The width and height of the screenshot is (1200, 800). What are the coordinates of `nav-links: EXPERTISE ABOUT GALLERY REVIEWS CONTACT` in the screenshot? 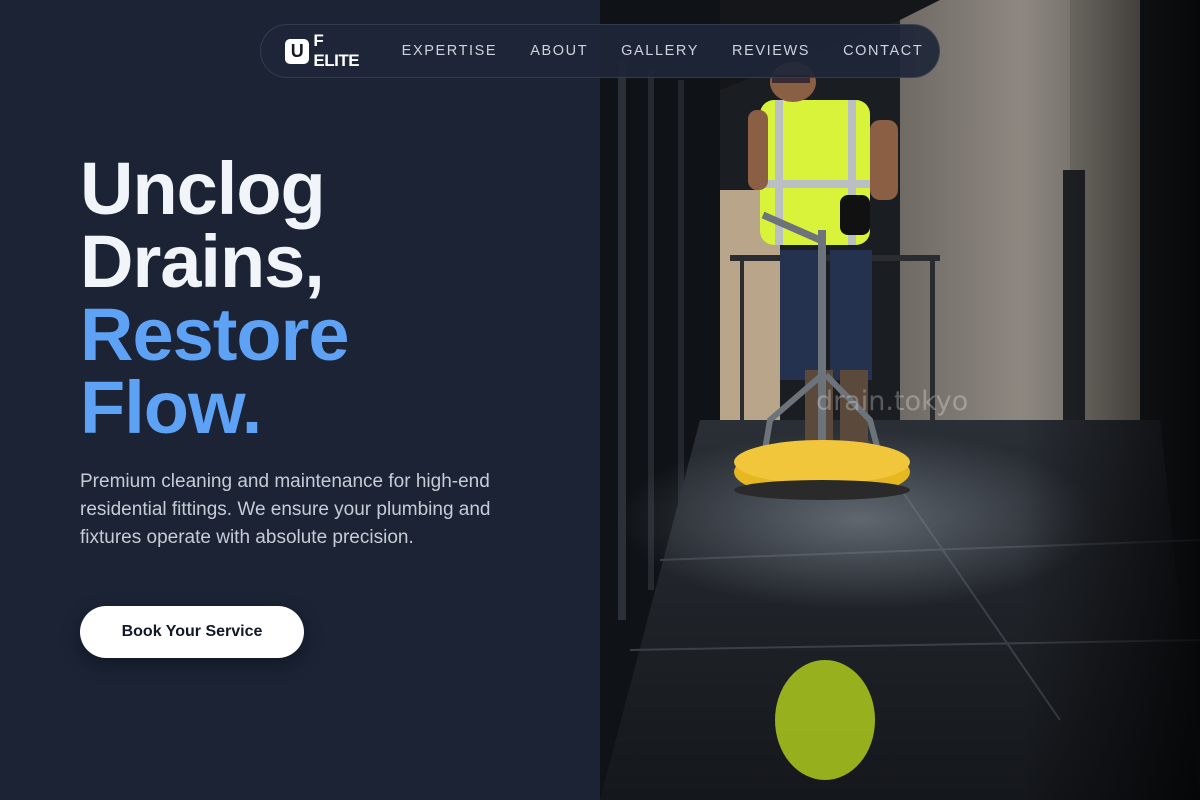 It's located at (663, 51).